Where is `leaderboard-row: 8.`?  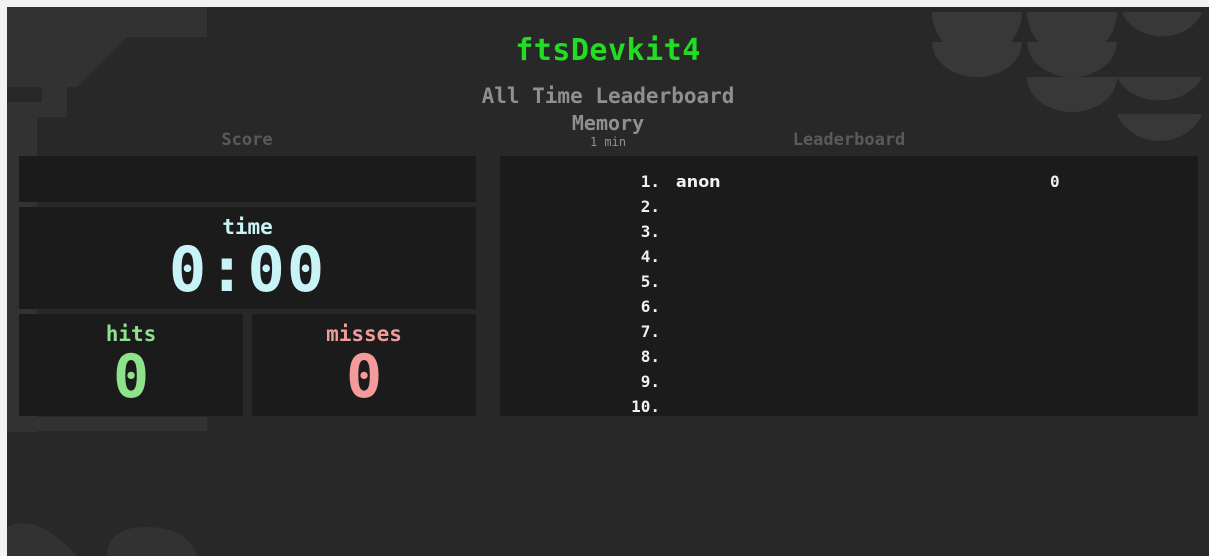 leaderboard-row: 8. is located at coordinates (849, 356).